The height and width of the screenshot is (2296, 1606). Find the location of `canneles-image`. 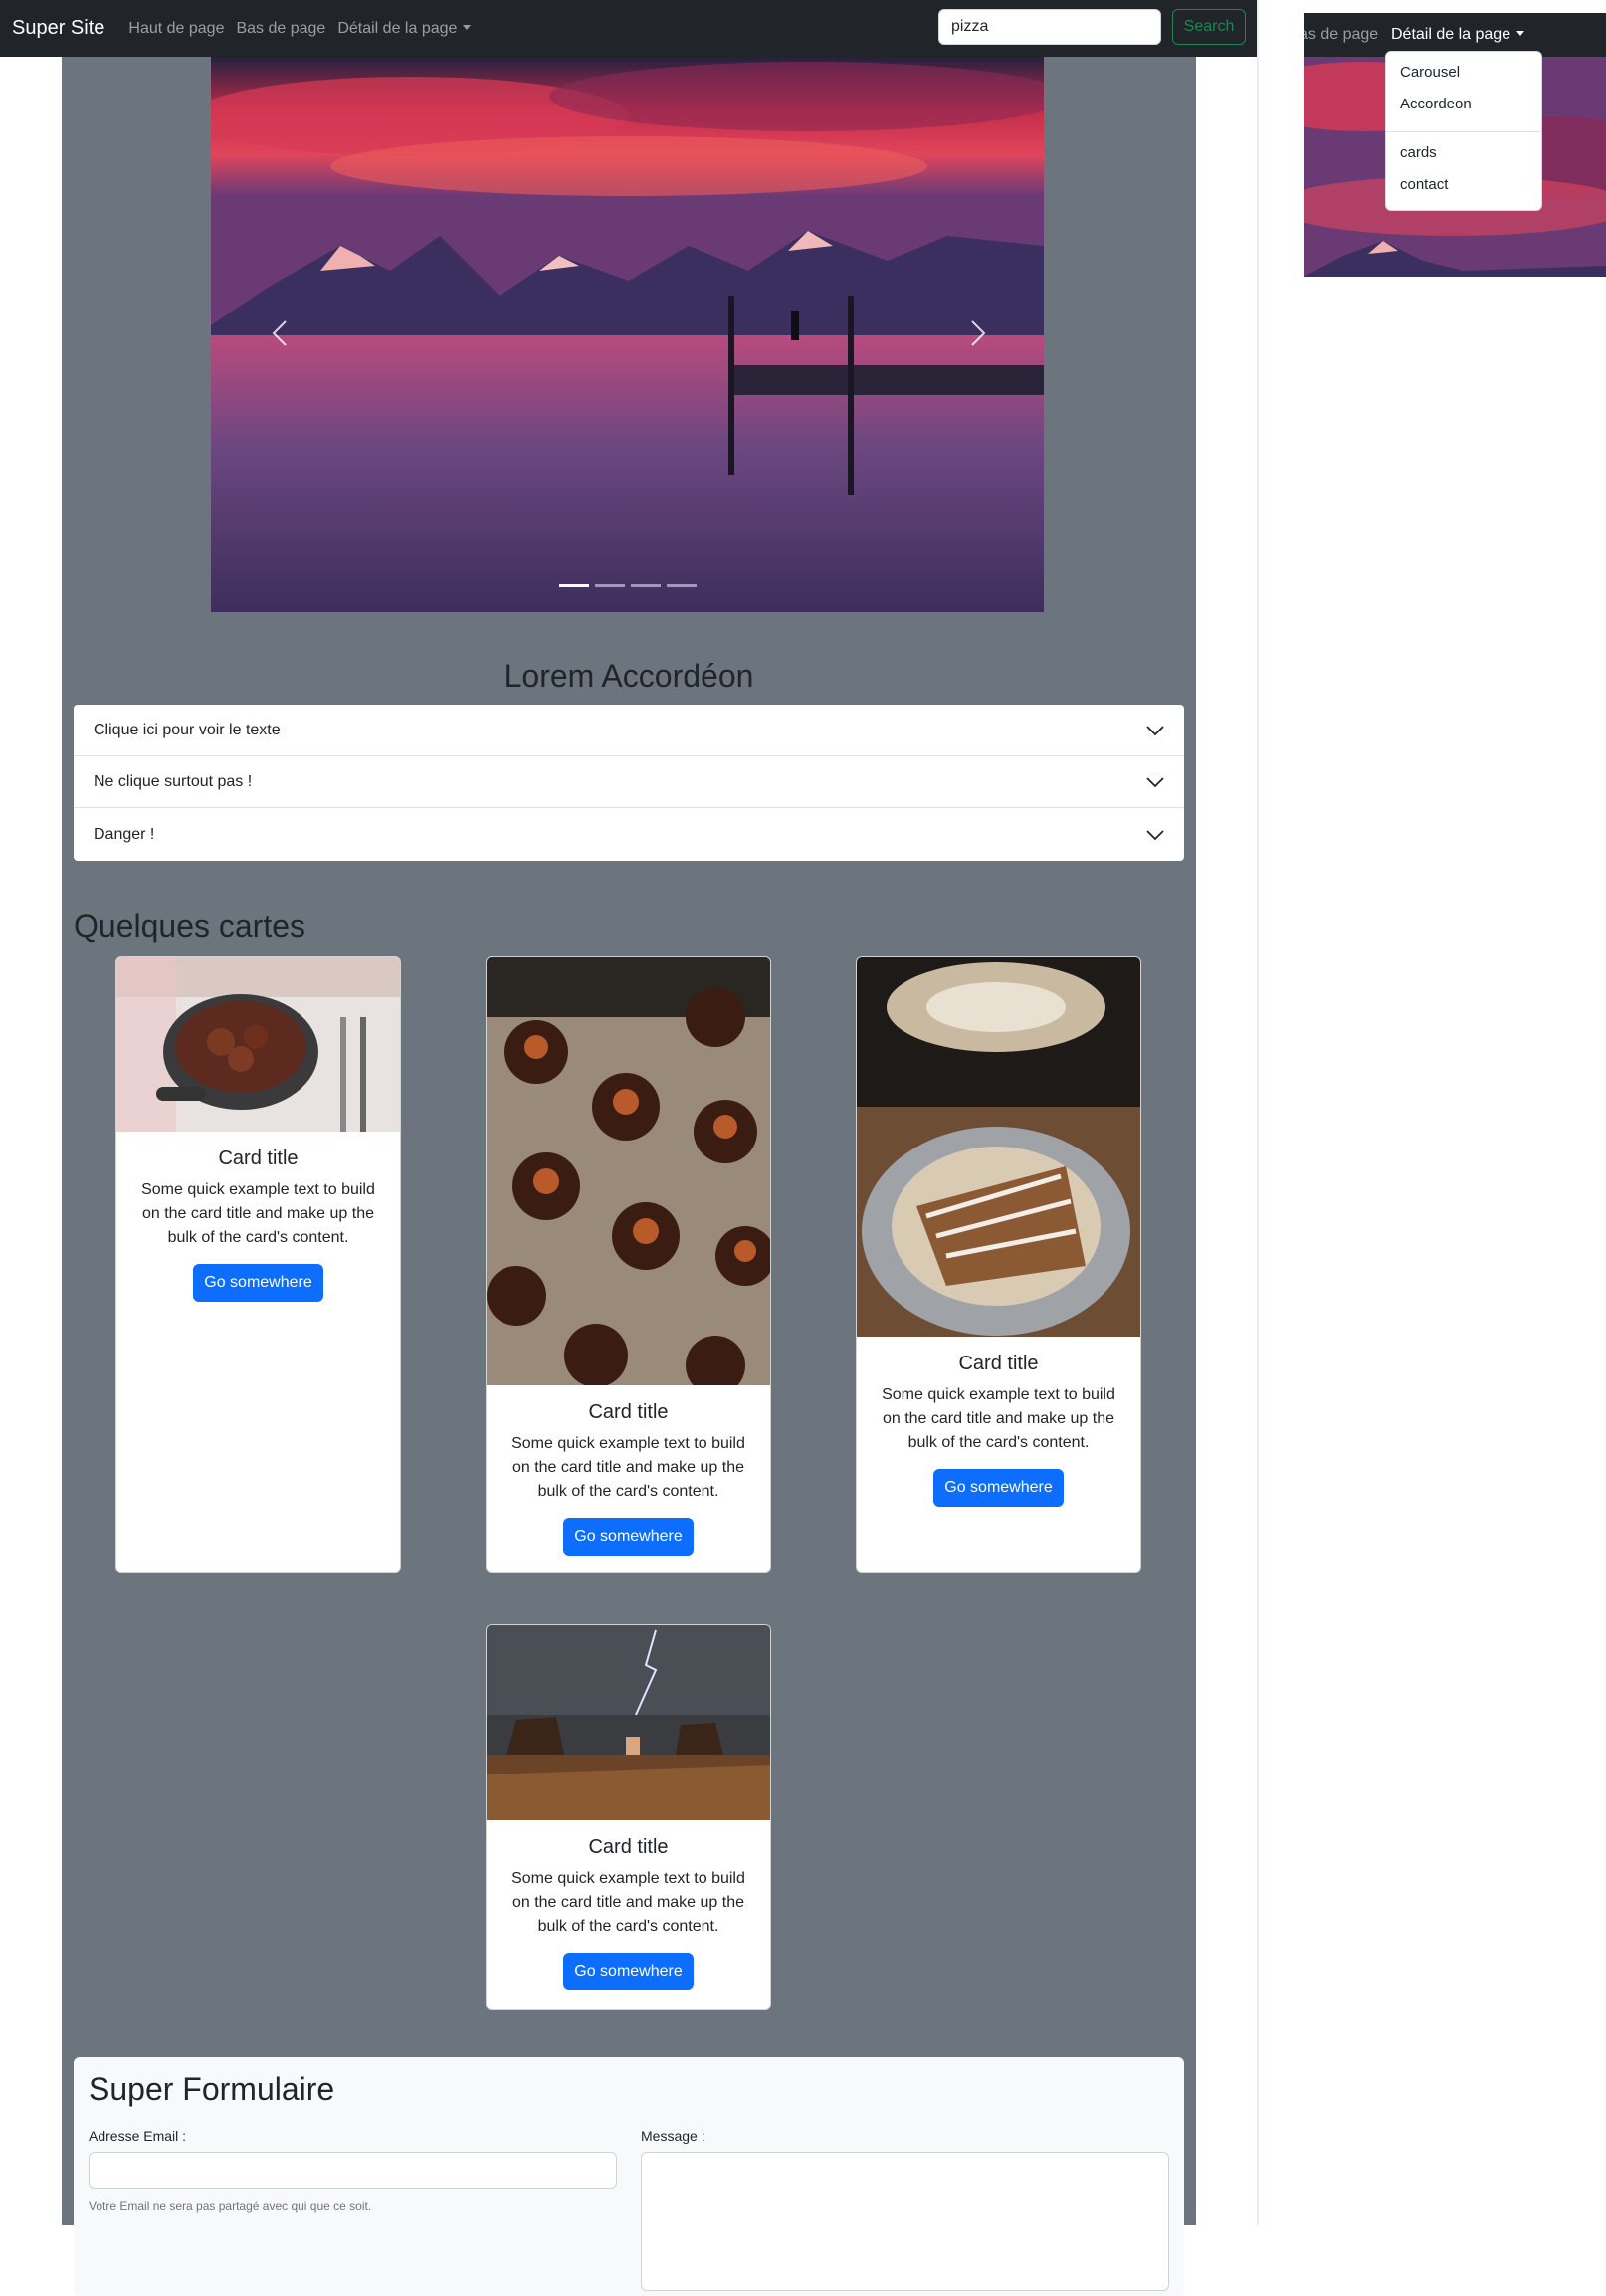

canneles-image is located at coordinates (628, 1171).